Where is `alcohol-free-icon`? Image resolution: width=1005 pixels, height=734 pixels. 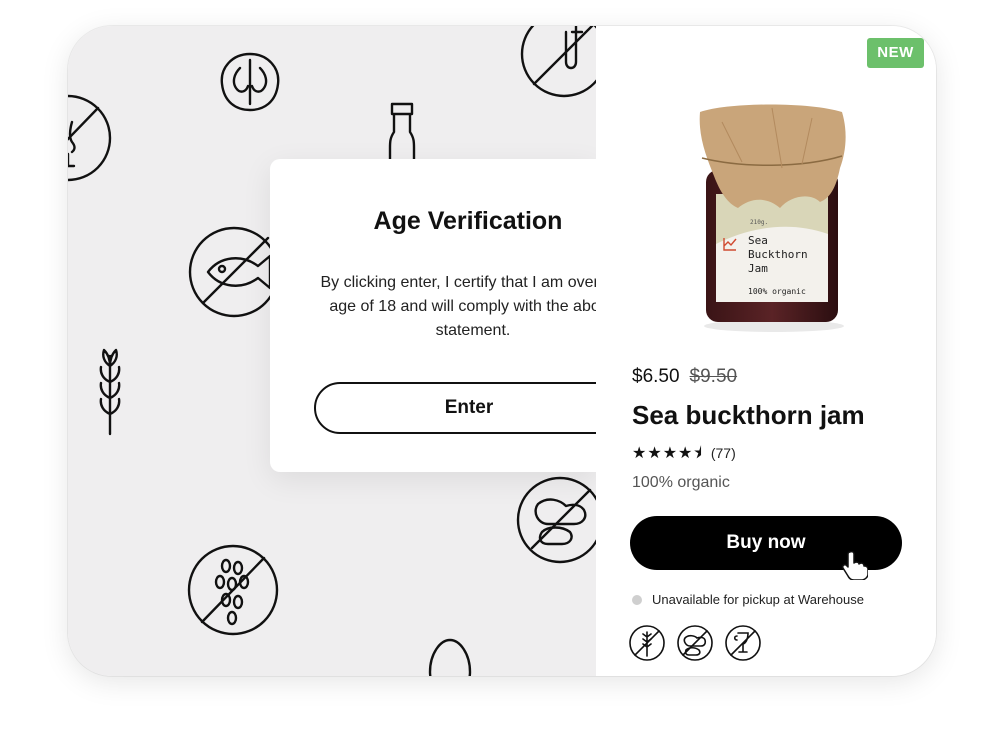 alcohol-free-icon is located at coordinates (743, 643).